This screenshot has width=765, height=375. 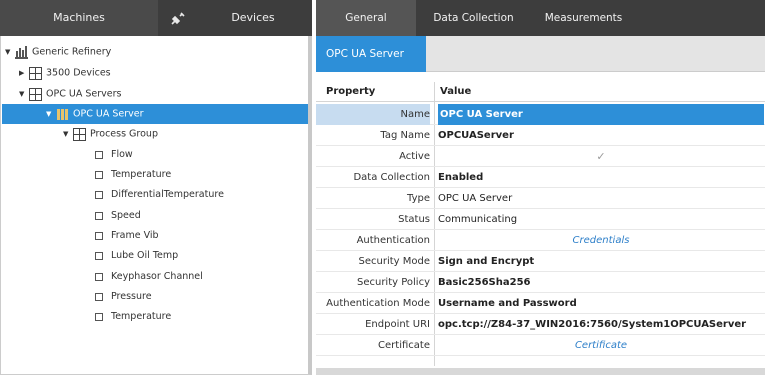 I want to click on credentials-link: Credentials, so click(x=601, y=240).